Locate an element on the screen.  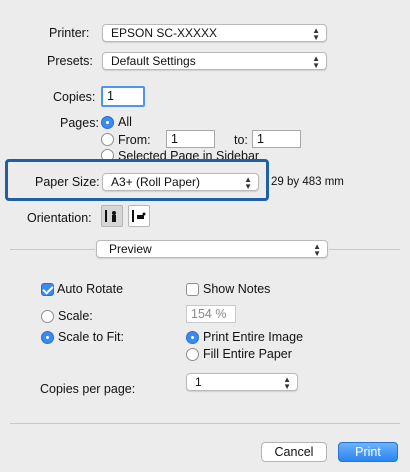
copies-input: 1 is located at coordinates (123, 96).